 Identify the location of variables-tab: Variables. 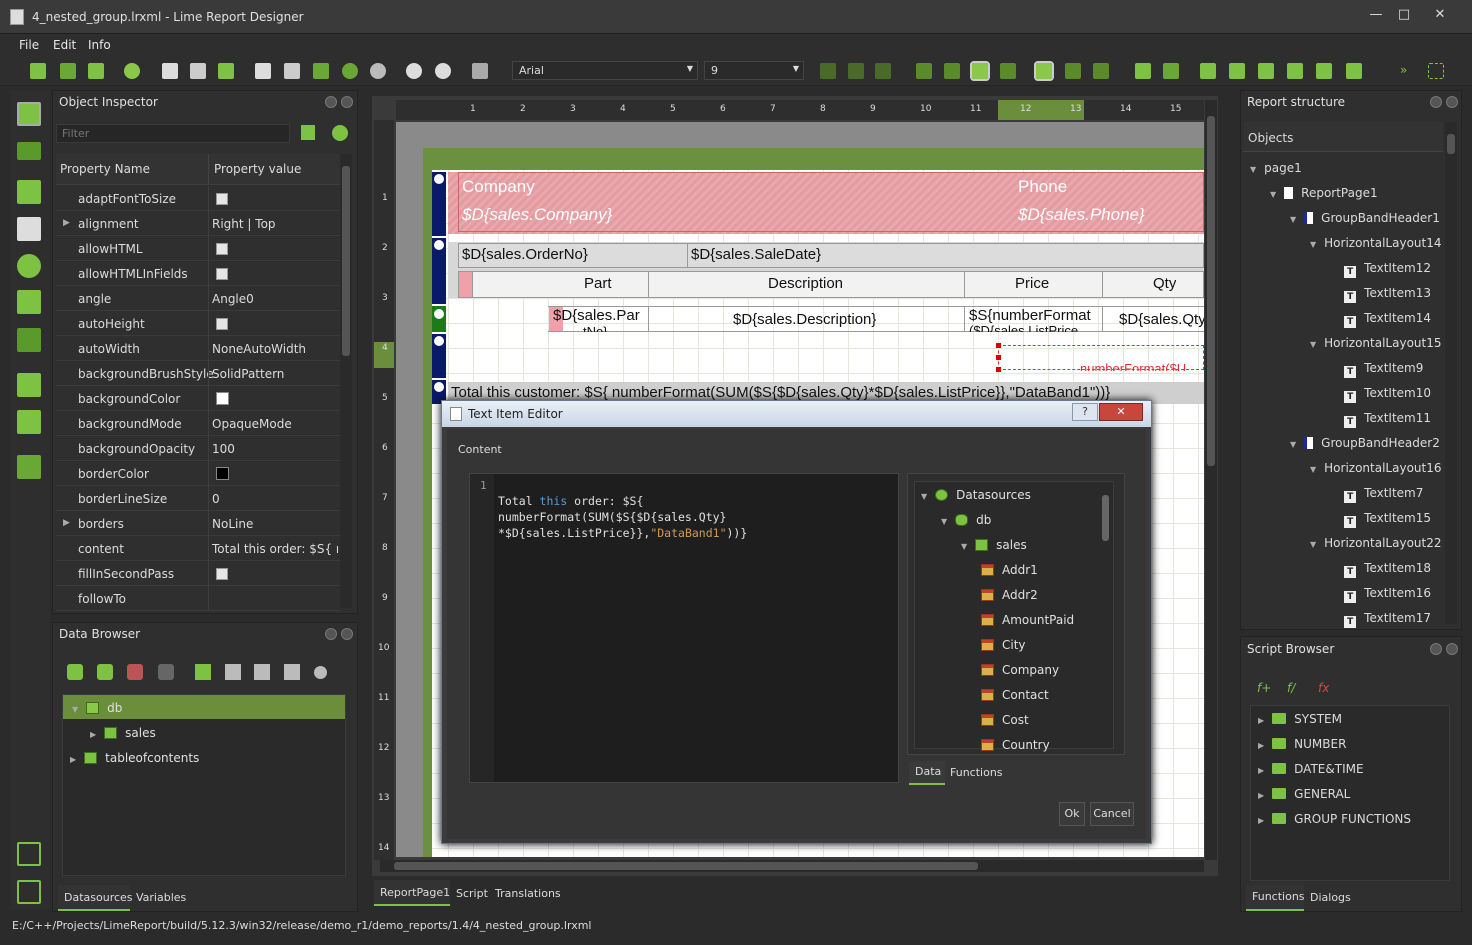
(161, 897).